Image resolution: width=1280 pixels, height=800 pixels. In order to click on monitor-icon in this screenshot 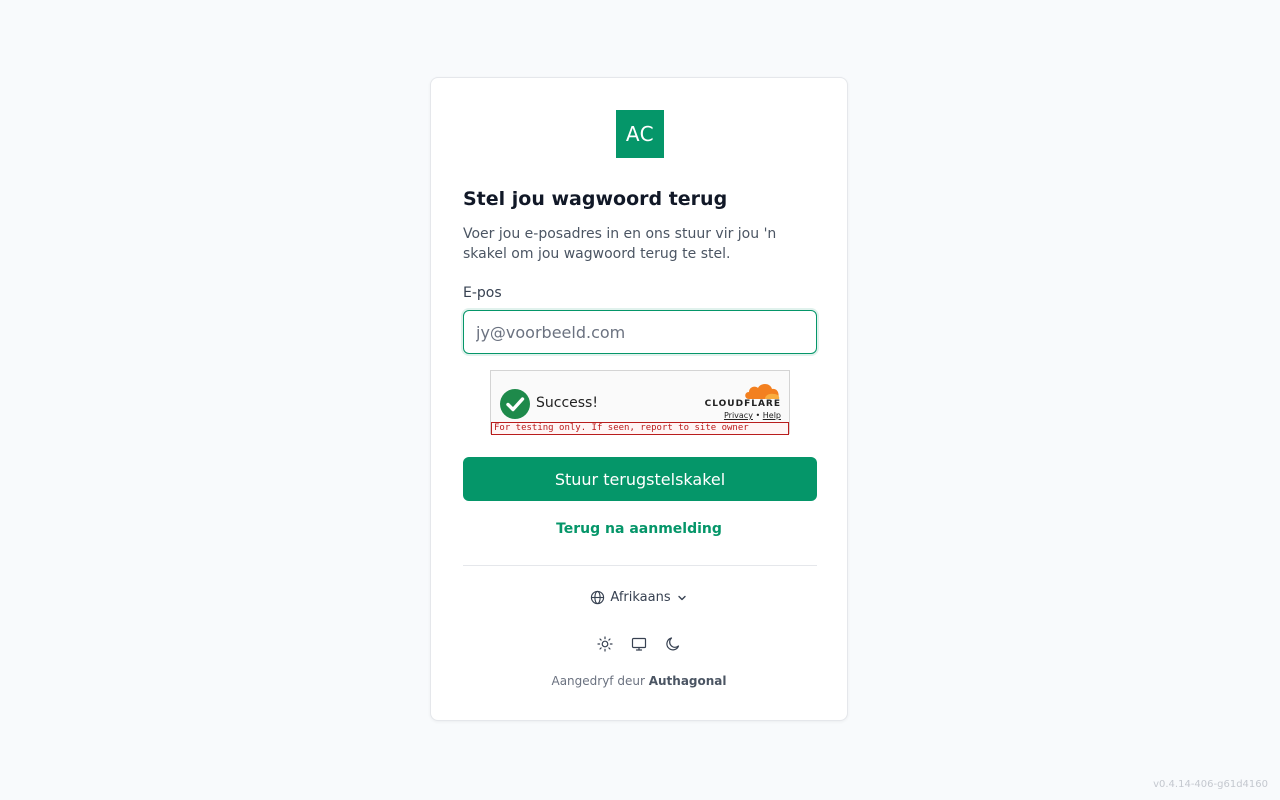, I will do `click(639, 644)`.